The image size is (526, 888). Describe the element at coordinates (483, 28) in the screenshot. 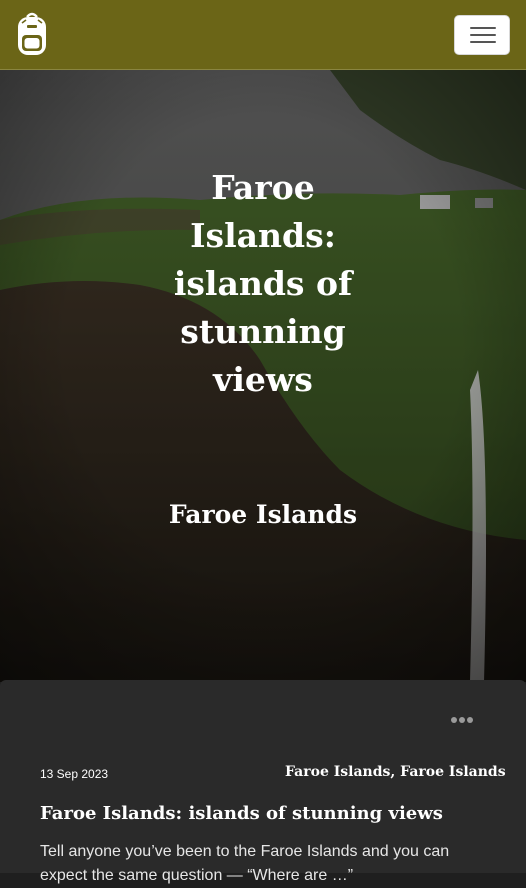

I see `hamburger-icon` at that location.